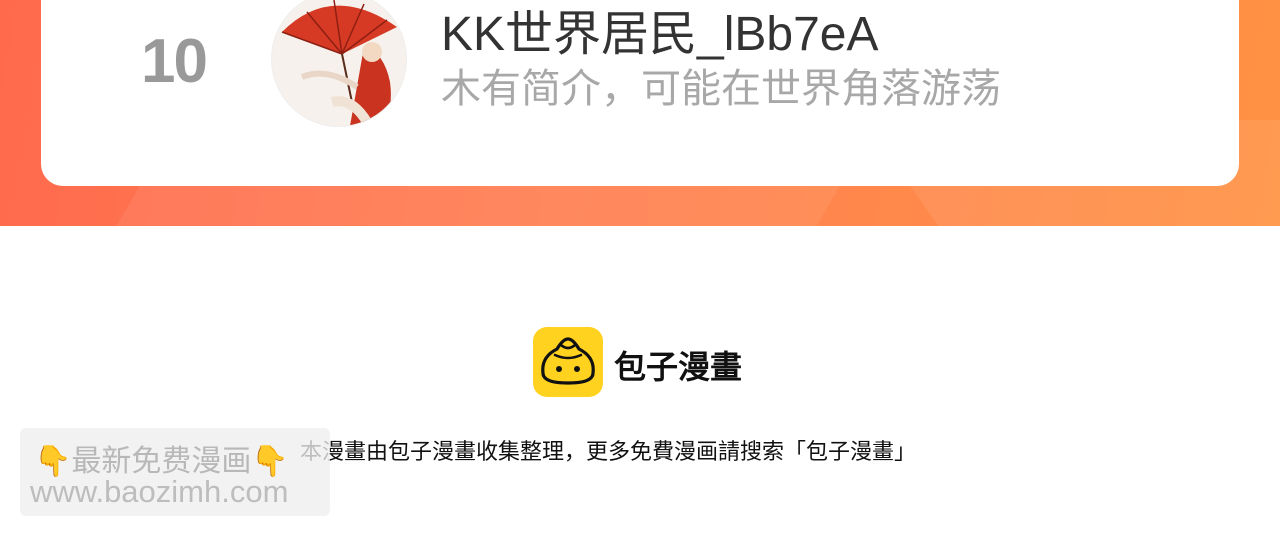  What do you see at coordinates (174, 61) in the screenshot?
I see `rank-number: 10` at bounding box center [174, 61].